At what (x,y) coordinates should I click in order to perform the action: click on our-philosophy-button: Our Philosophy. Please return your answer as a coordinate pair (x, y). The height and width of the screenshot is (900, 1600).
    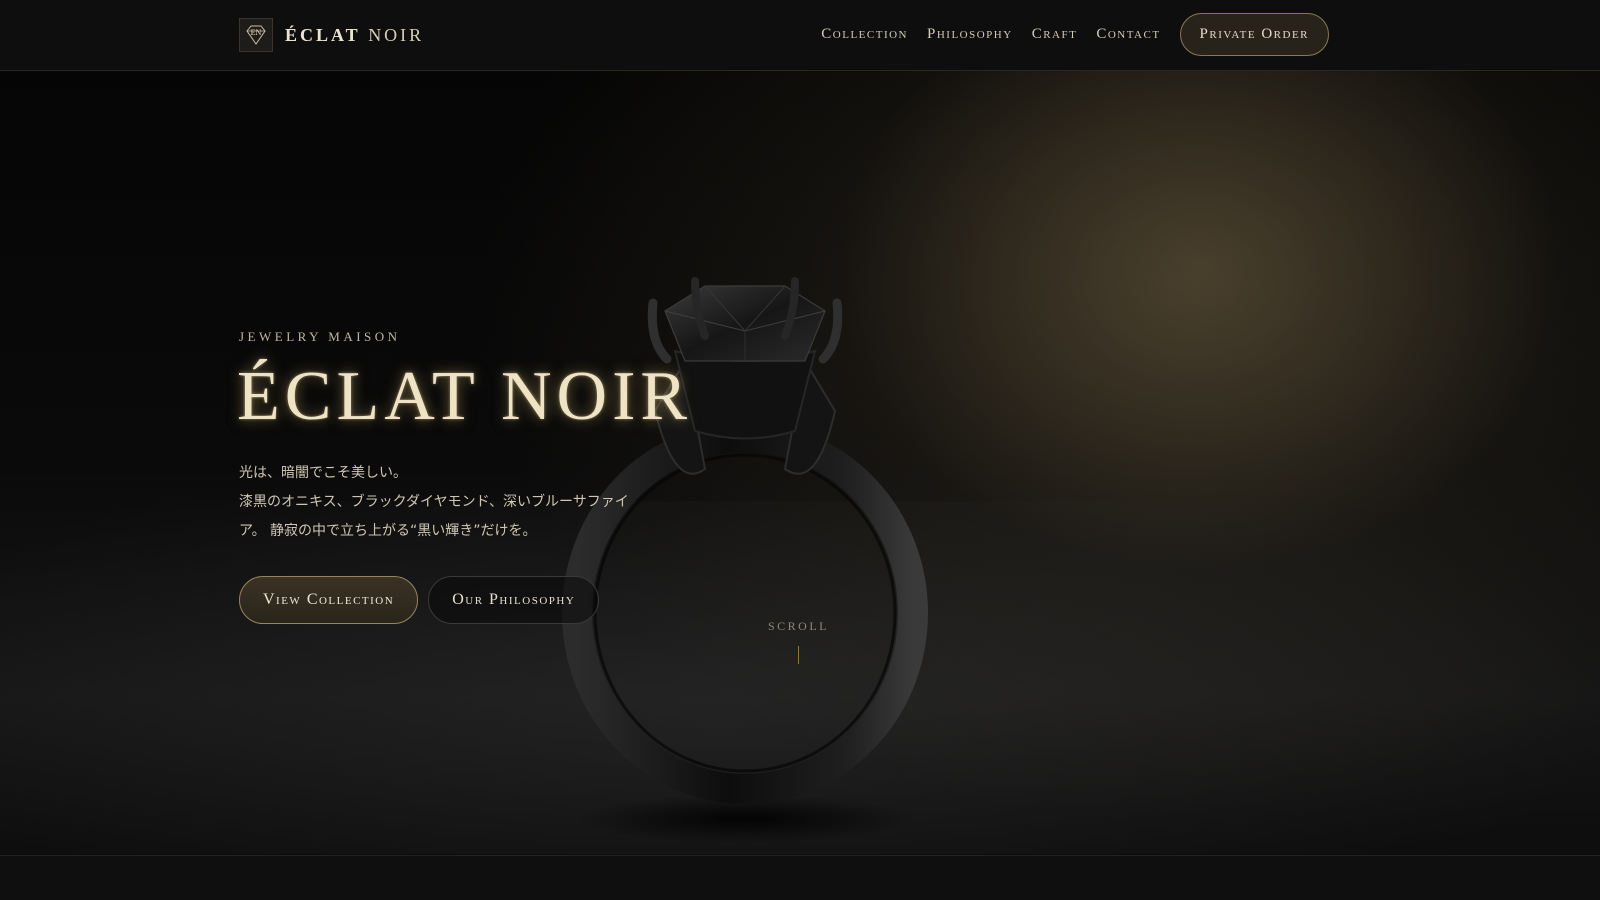
    Looking at the image, I should click on (514, 600).